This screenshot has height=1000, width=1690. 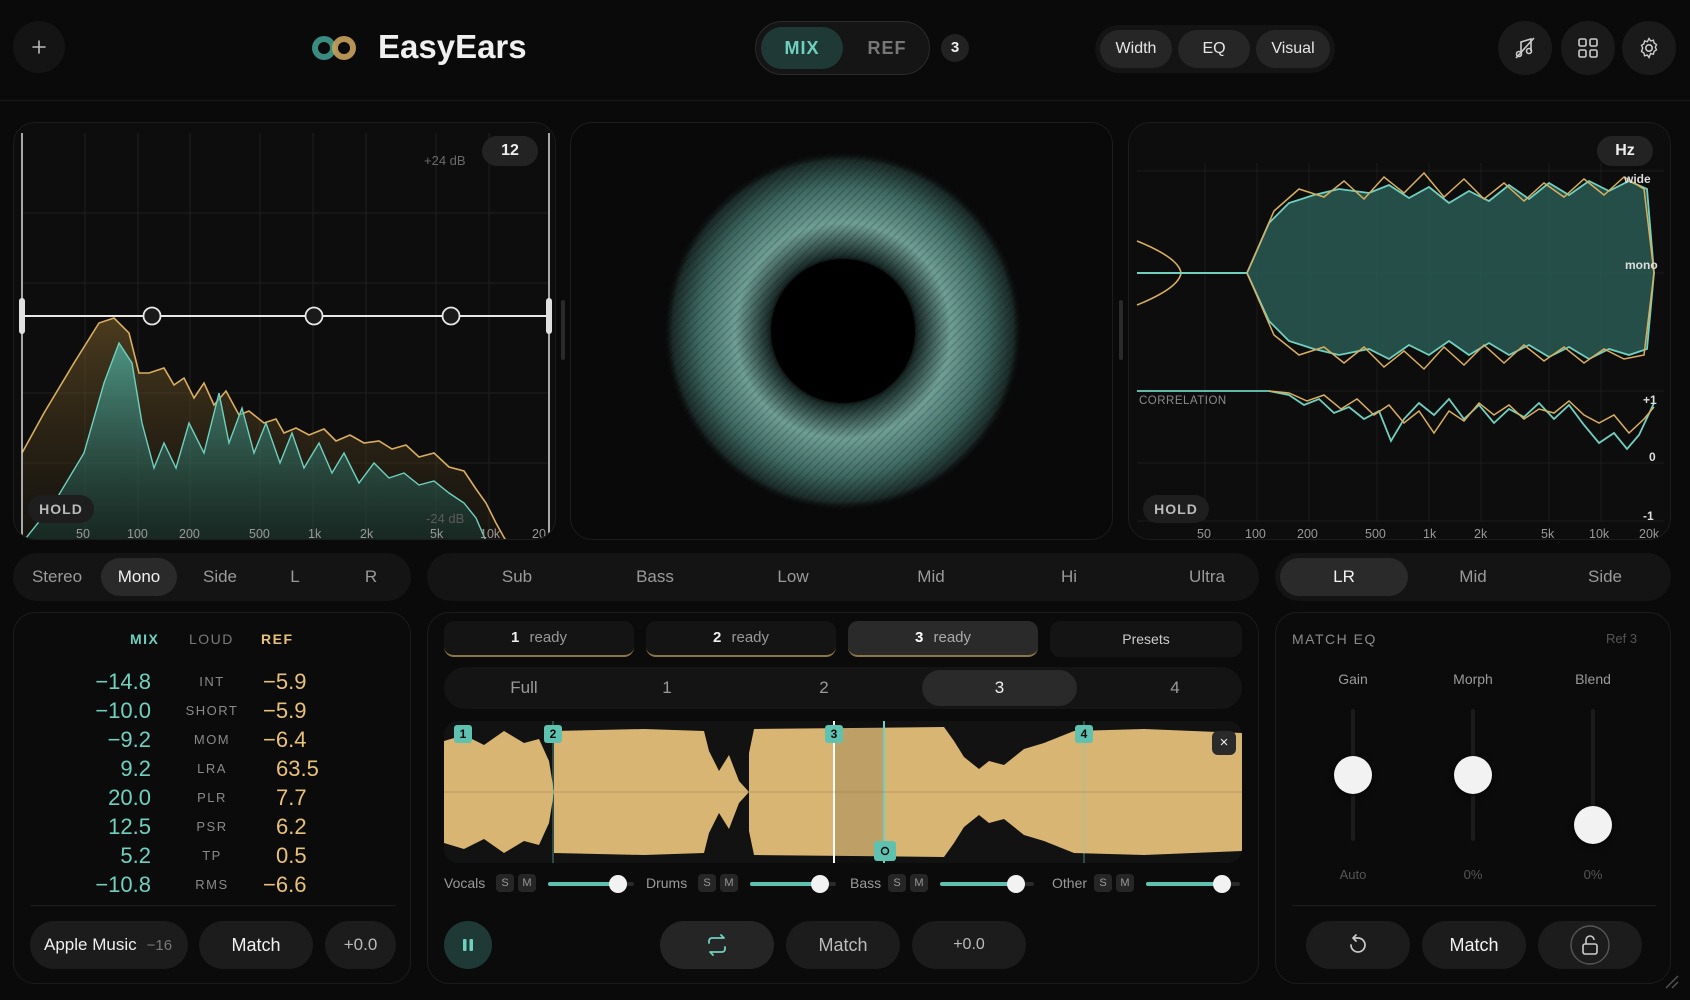 I want to click on tab-width: Width, so click(x=1136, y=49).